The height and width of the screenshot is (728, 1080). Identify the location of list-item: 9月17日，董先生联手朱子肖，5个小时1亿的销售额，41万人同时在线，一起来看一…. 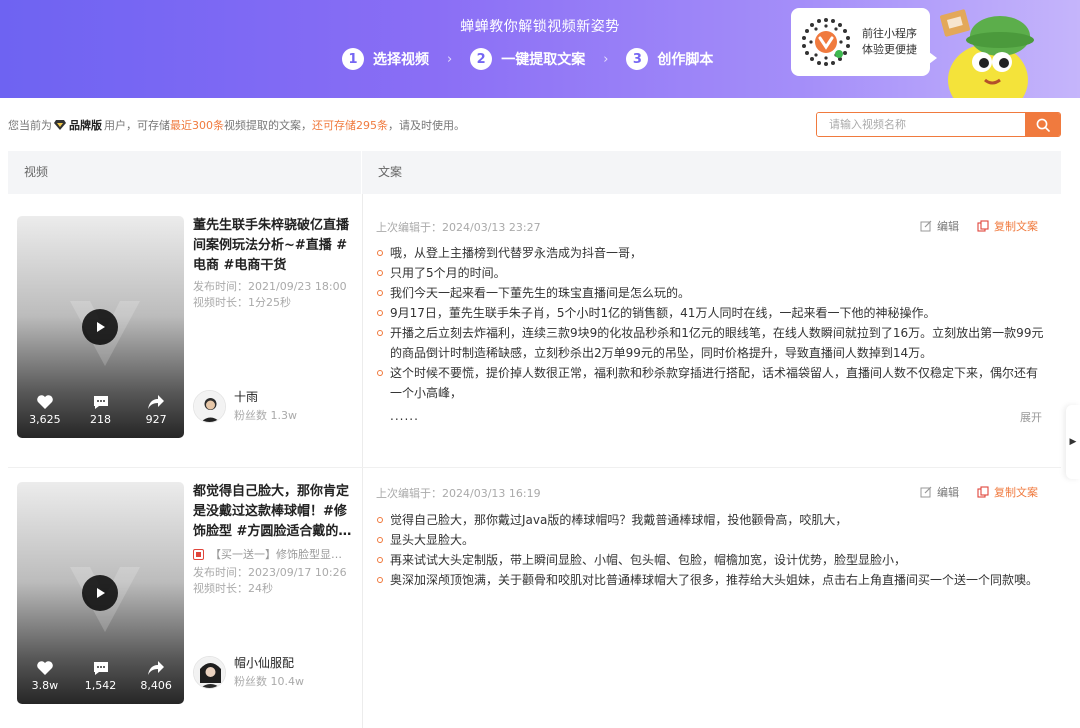
(710, 313).